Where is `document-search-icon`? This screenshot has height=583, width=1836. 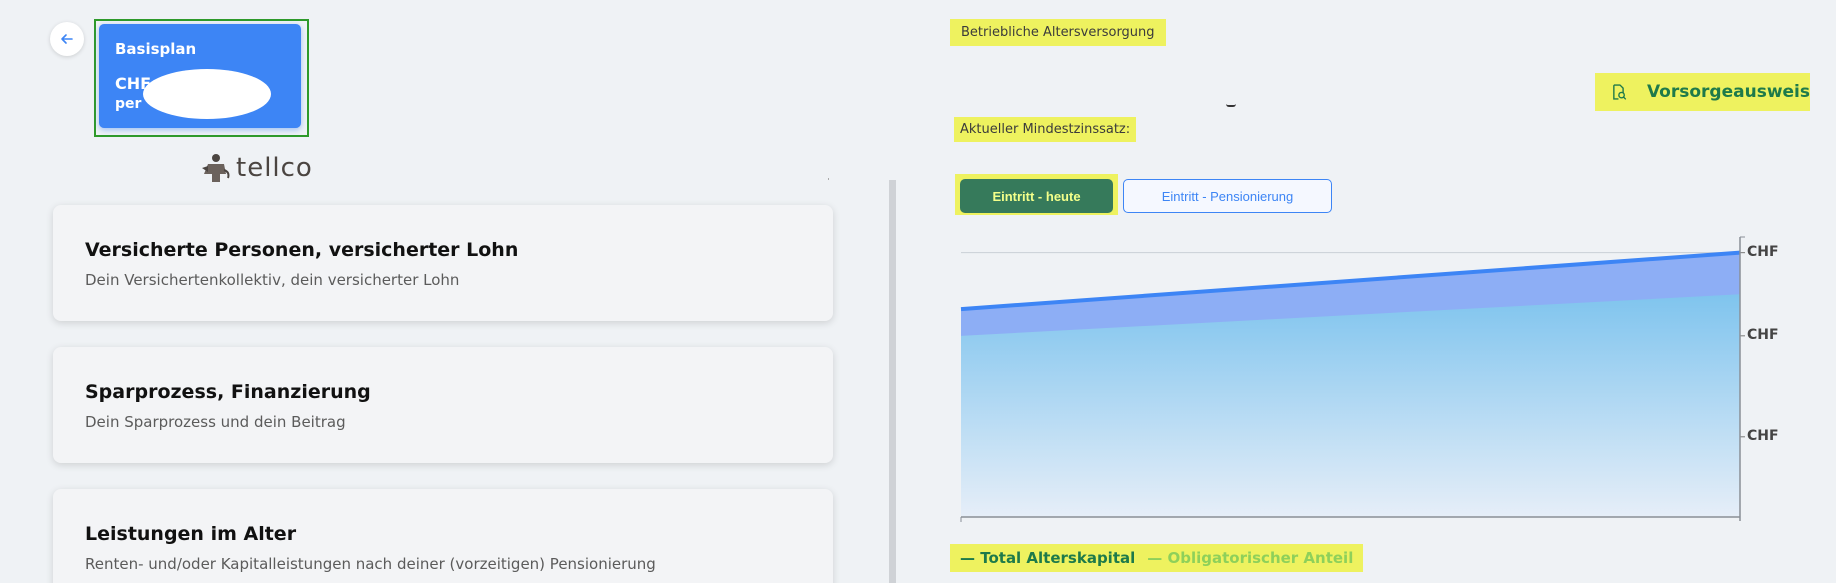
document-search-icon is located at coordinates (1620, 92).